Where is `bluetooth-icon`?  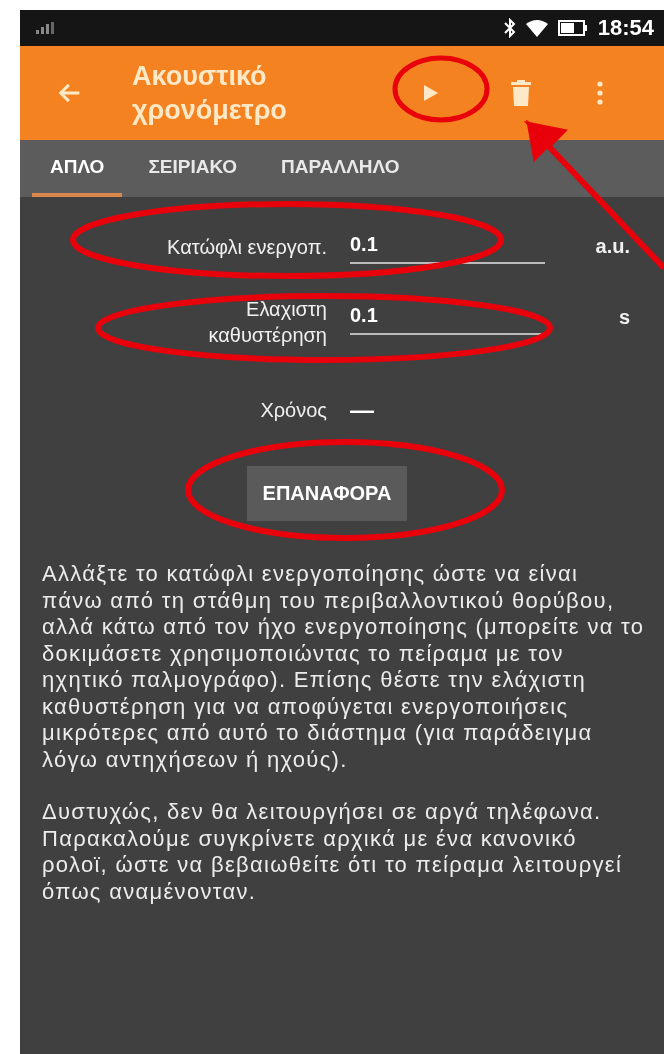
bluetooth-icon is located at coordinates (509, 28).